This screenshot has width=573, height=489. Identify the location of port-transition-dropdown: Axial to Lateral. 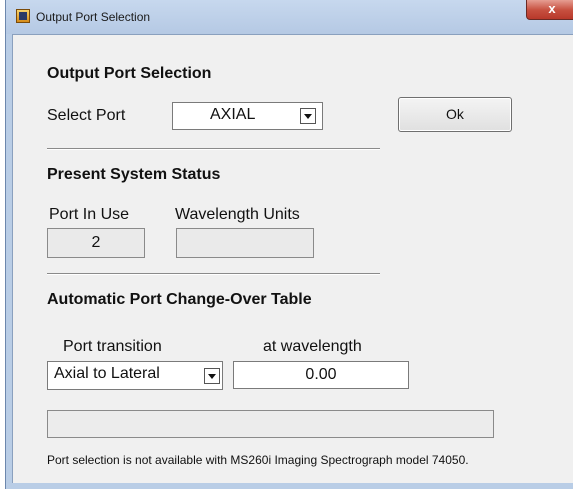
(135, 375).